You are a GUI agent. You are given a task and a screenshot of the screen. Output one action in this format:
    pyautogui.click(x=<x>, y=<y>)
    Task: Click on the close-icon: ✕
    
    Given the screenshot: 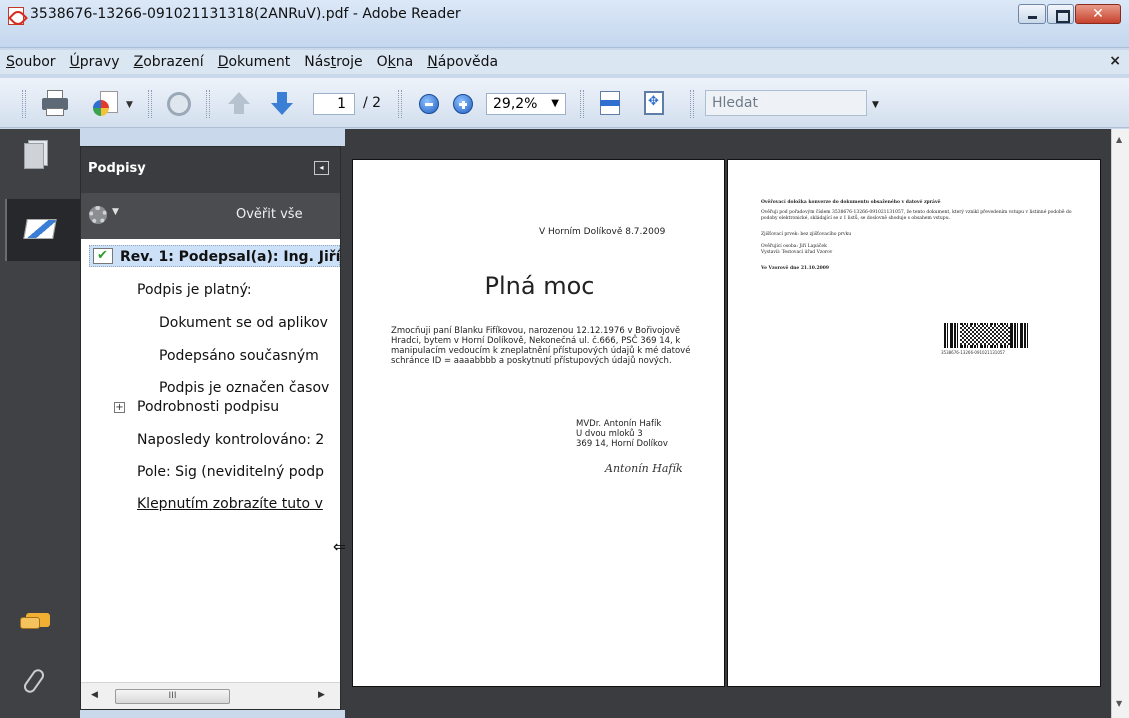 What is the action you would take?
    pyautogui.click(x=1098, y=14)
    